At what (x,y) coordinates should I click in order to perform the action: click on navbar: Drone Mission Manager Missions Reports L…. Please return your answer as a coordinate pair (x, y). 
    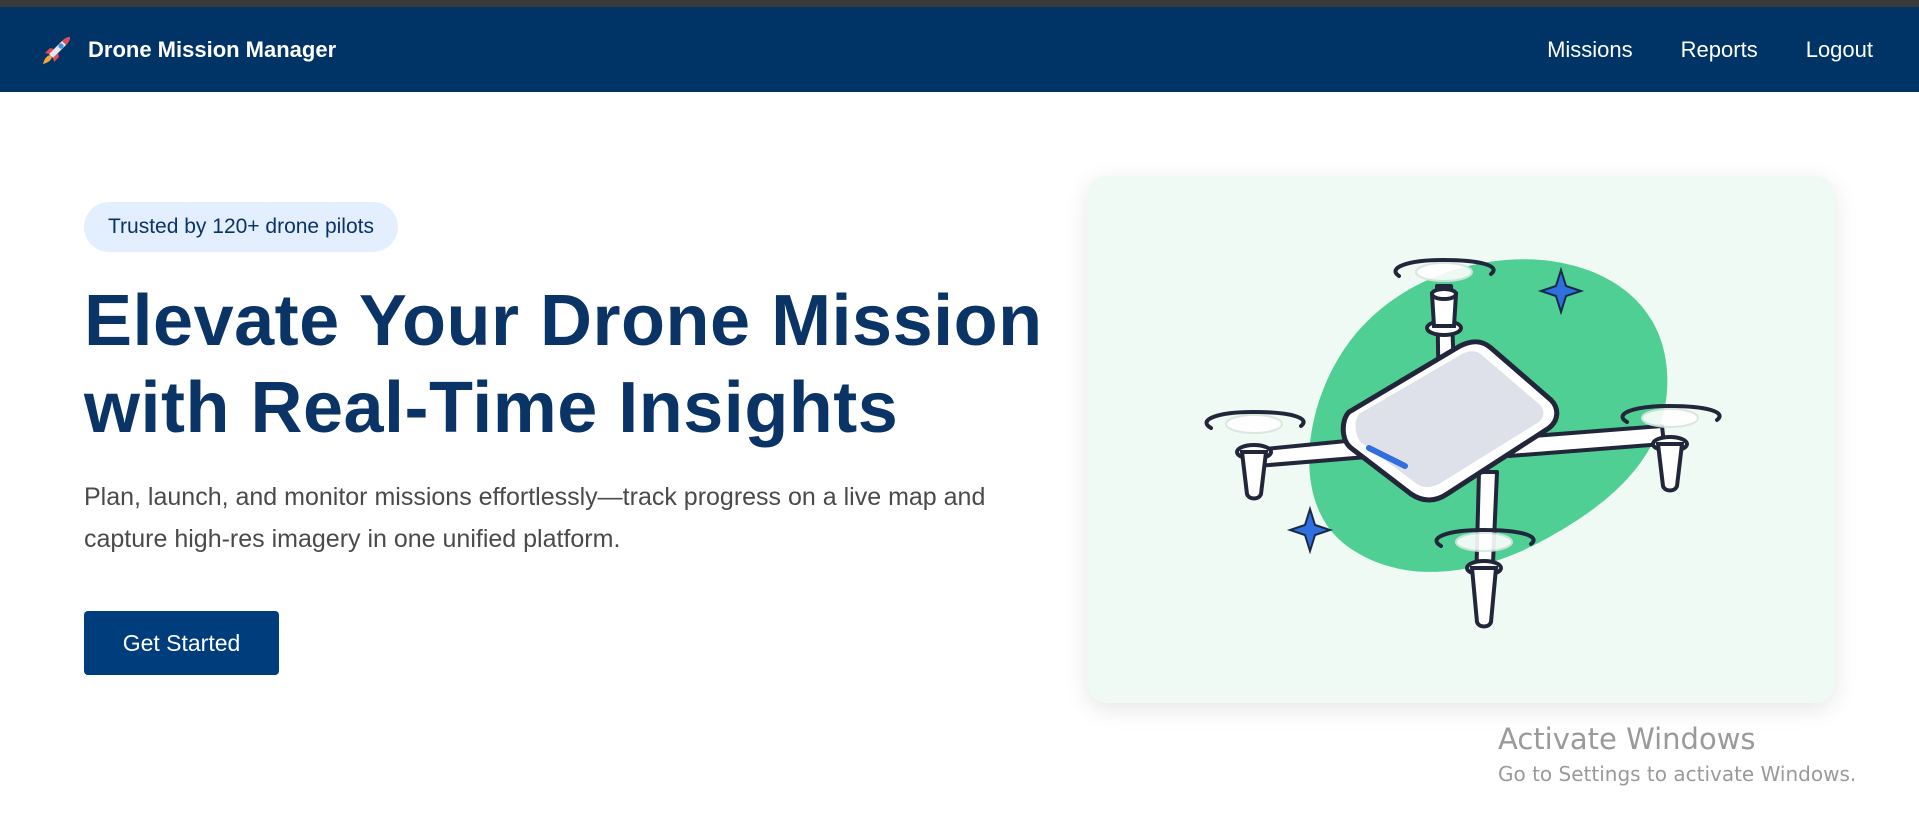
    Looking at the image, I should click on (959, 49).